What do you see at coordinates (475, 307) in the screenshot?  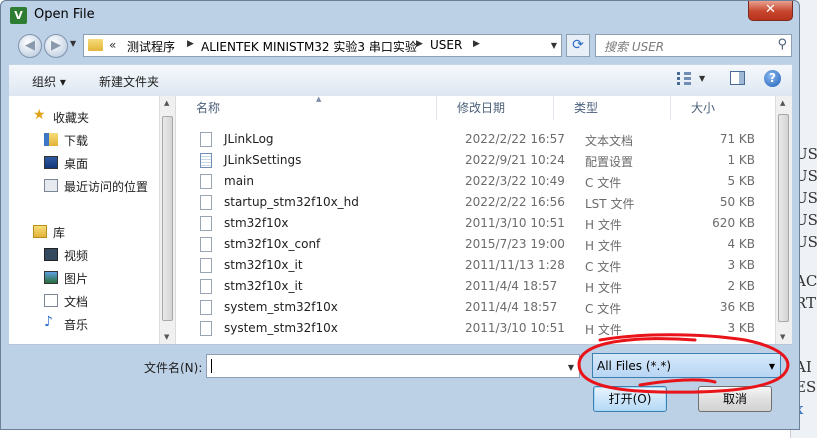 I see `file-row: system_stm32f10x 2011/4/4 18:57 C 文件 36 KB` at bounding box center [475, 307].